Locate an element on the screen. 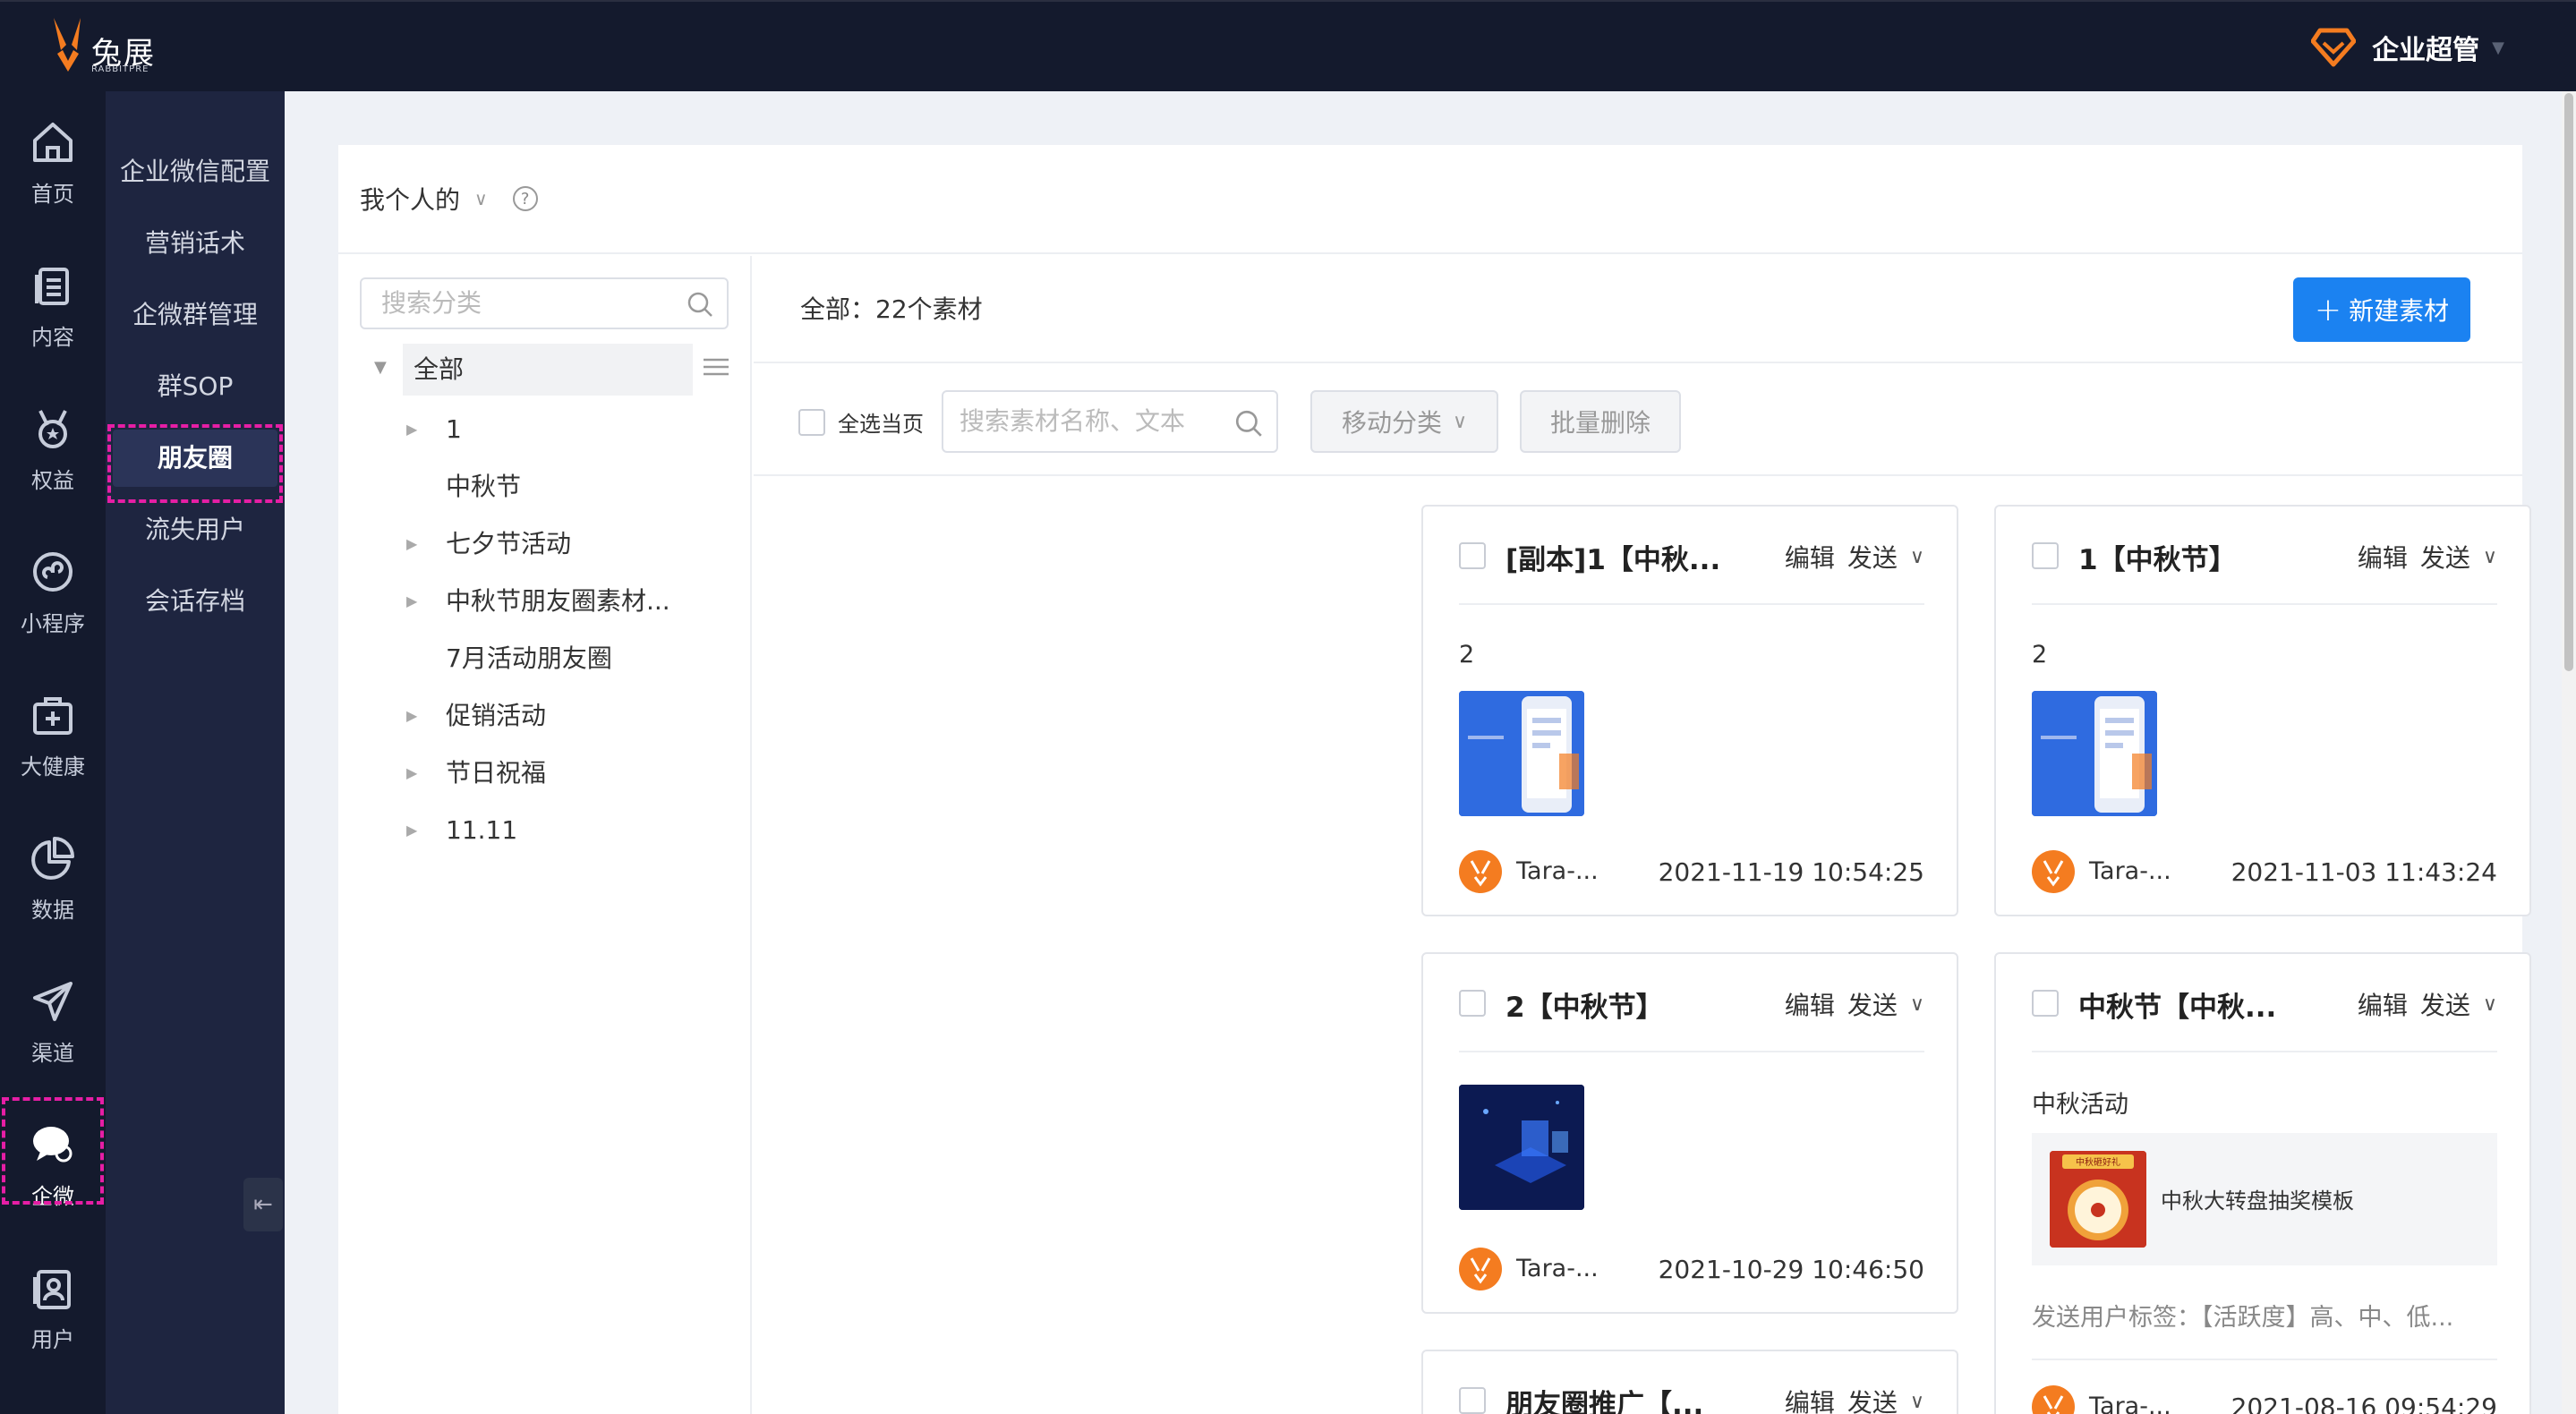 This screenshot has height=1414, width=2576. rail-item-mini-program: 小程序 is located at coordinates (53, 592).